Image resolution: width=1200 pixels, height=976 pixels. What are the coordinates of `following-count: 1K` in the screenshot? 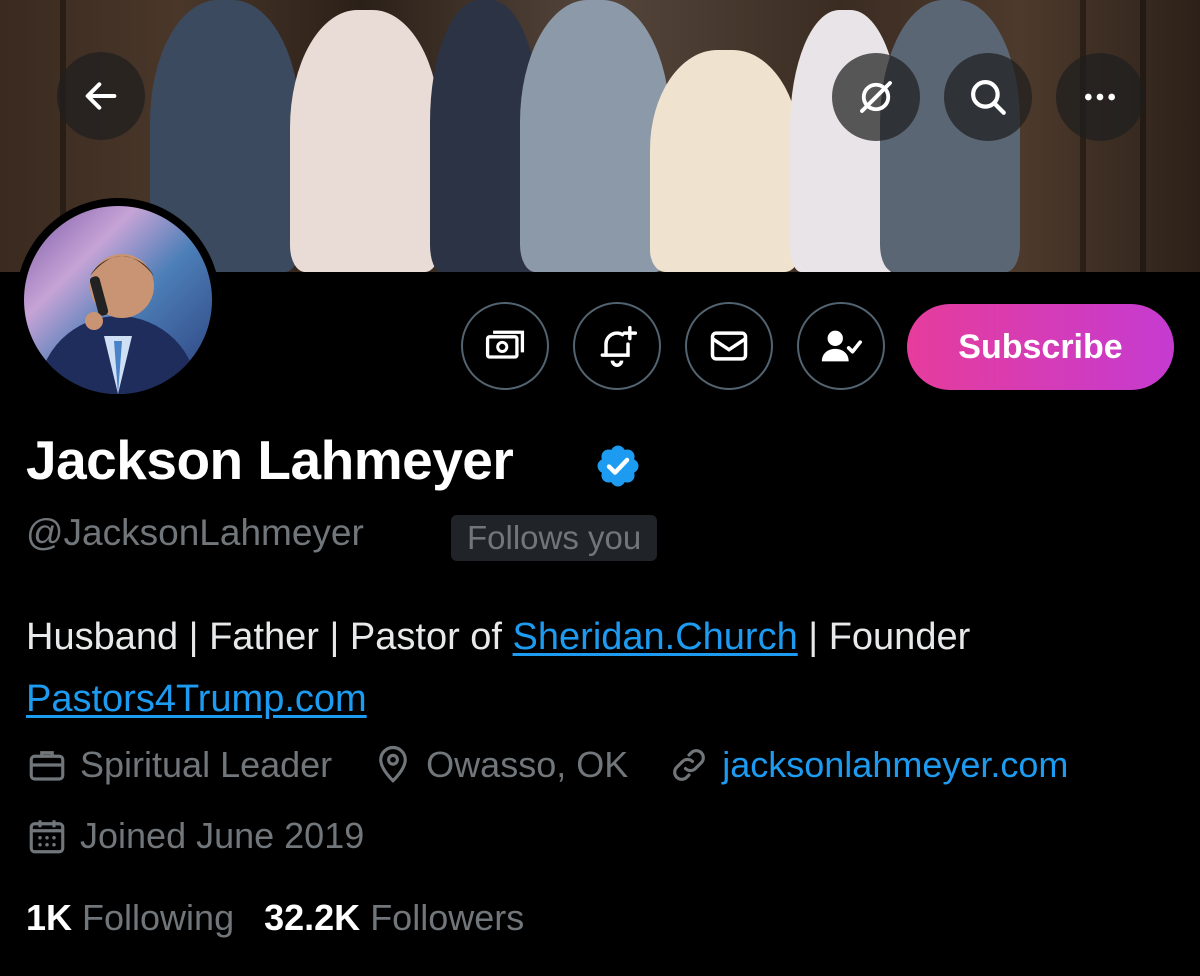 It's located at (49, 918).